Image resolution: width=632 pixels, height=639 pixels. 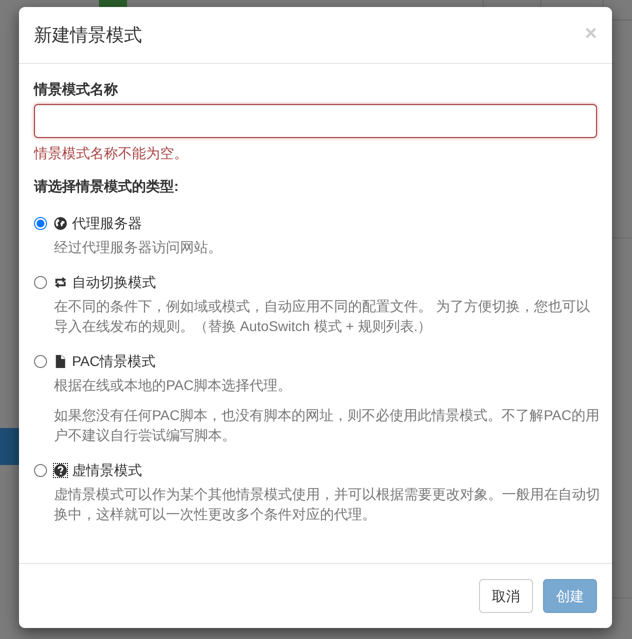 I want to click on option-label: PAC情景模式, so click(x=114, y=361).